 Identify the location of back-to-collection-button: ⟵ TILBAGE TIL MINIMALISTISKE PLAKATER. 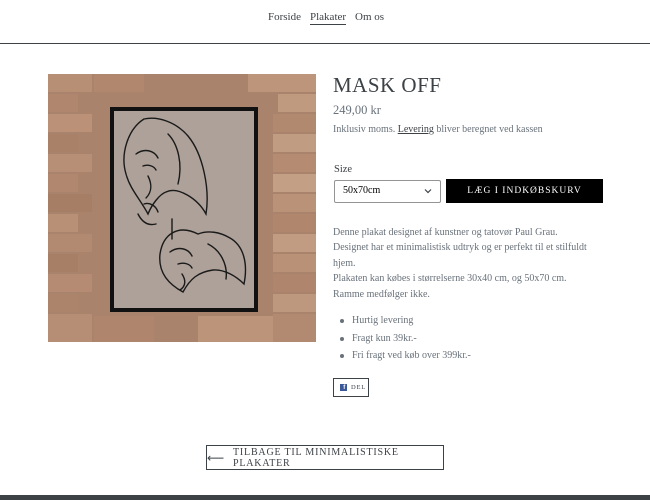
(325, 457).